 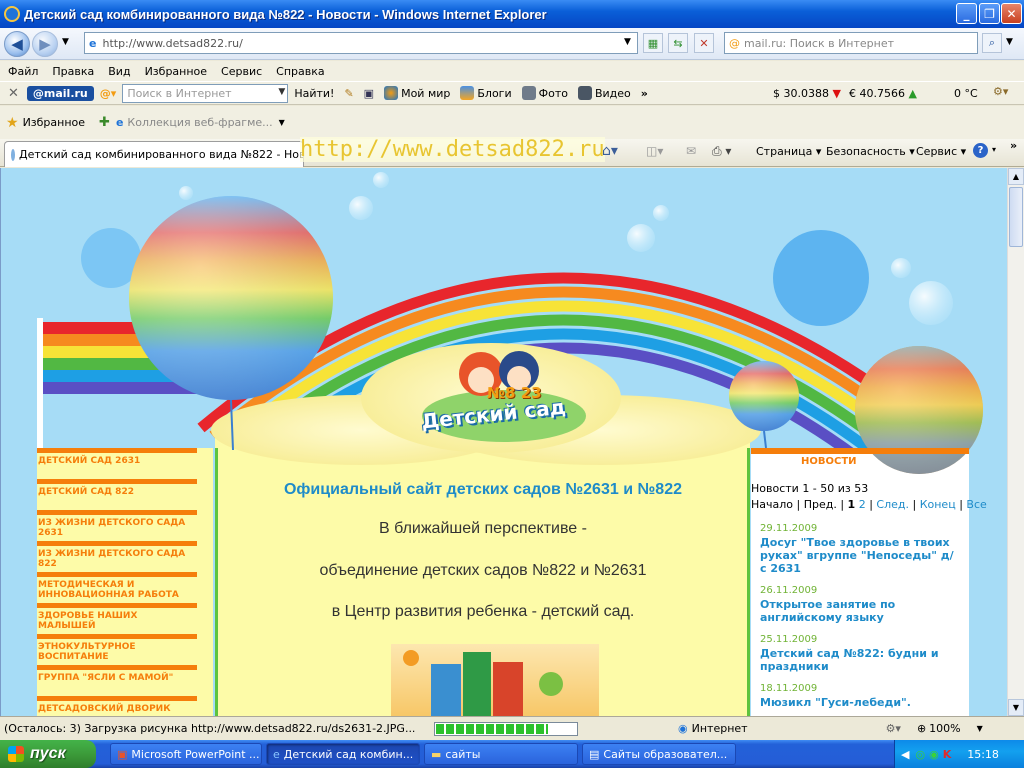 I want to click on search-options-icon: ▼, so click(x=1009, y=42).